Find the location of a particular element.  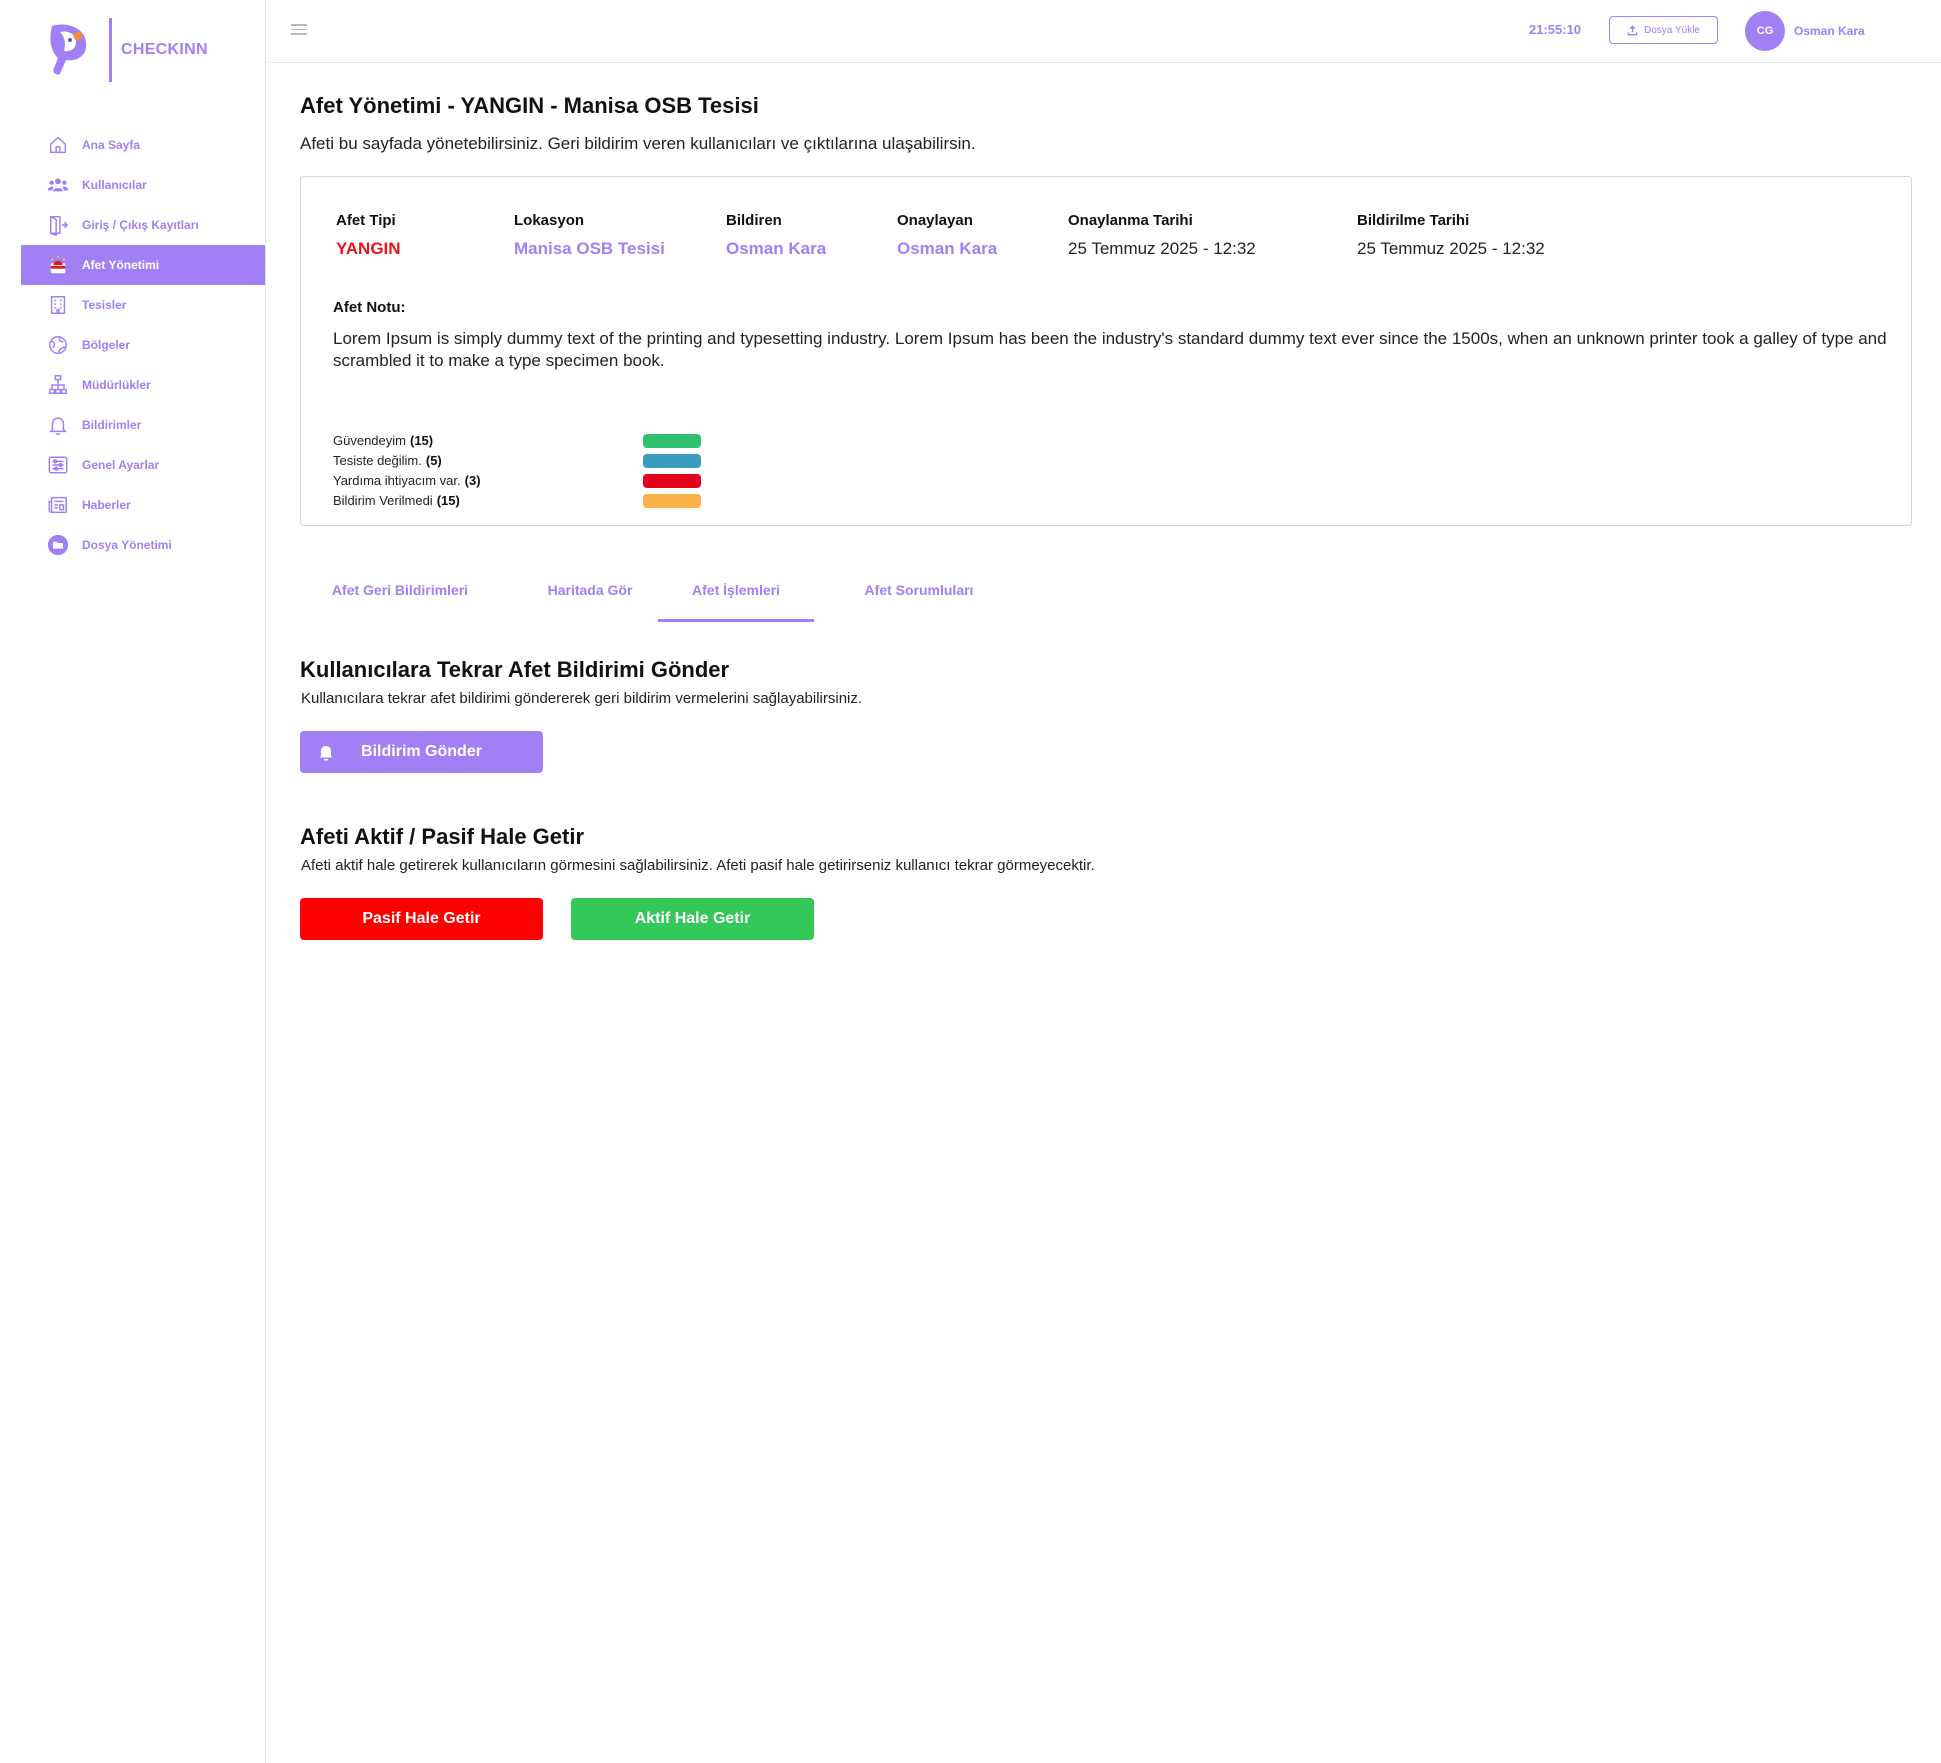

sidebar-item-mudurlukler: Müdürlükler is located at coordinates (143, 385).